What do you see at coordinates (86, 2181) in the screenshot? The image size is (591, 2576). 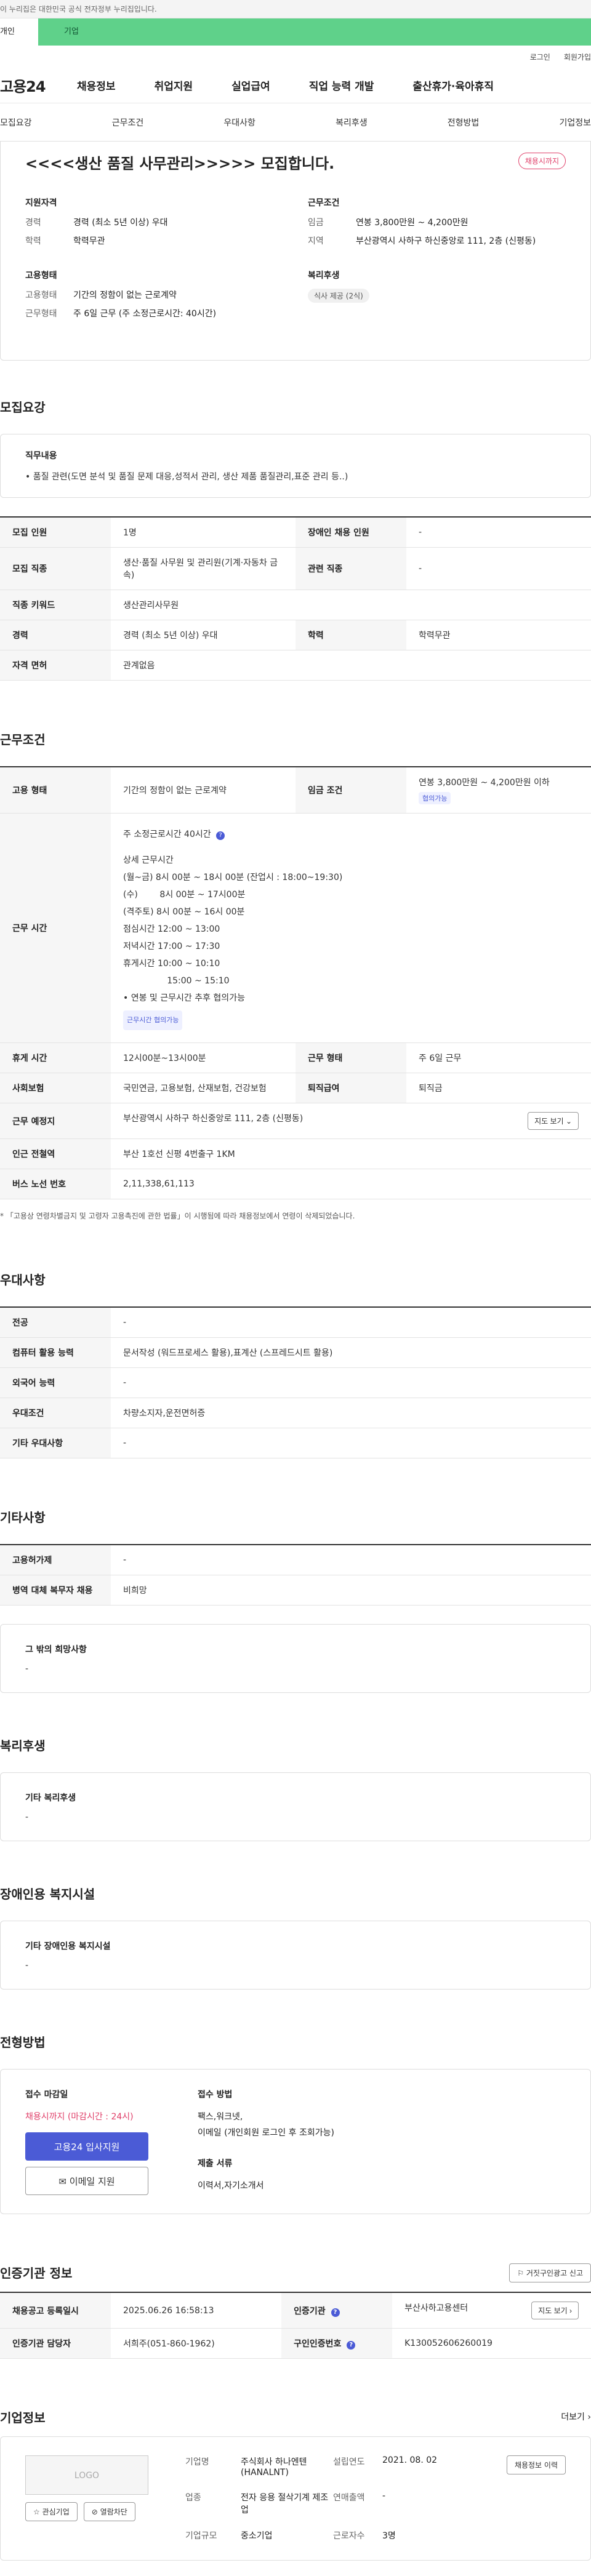 I see `email-apply-button: ✉ 이메일 지원` at bounding box center [86, 2181].